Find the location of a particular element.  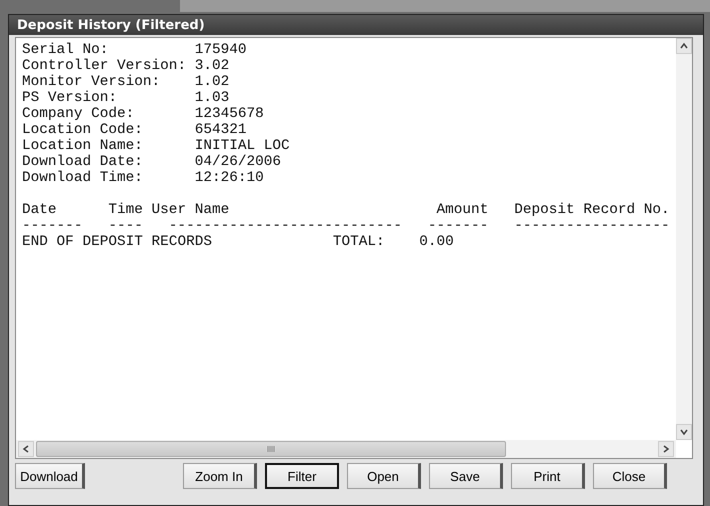

scroll-up-icon is located at coordinates (684, 46).